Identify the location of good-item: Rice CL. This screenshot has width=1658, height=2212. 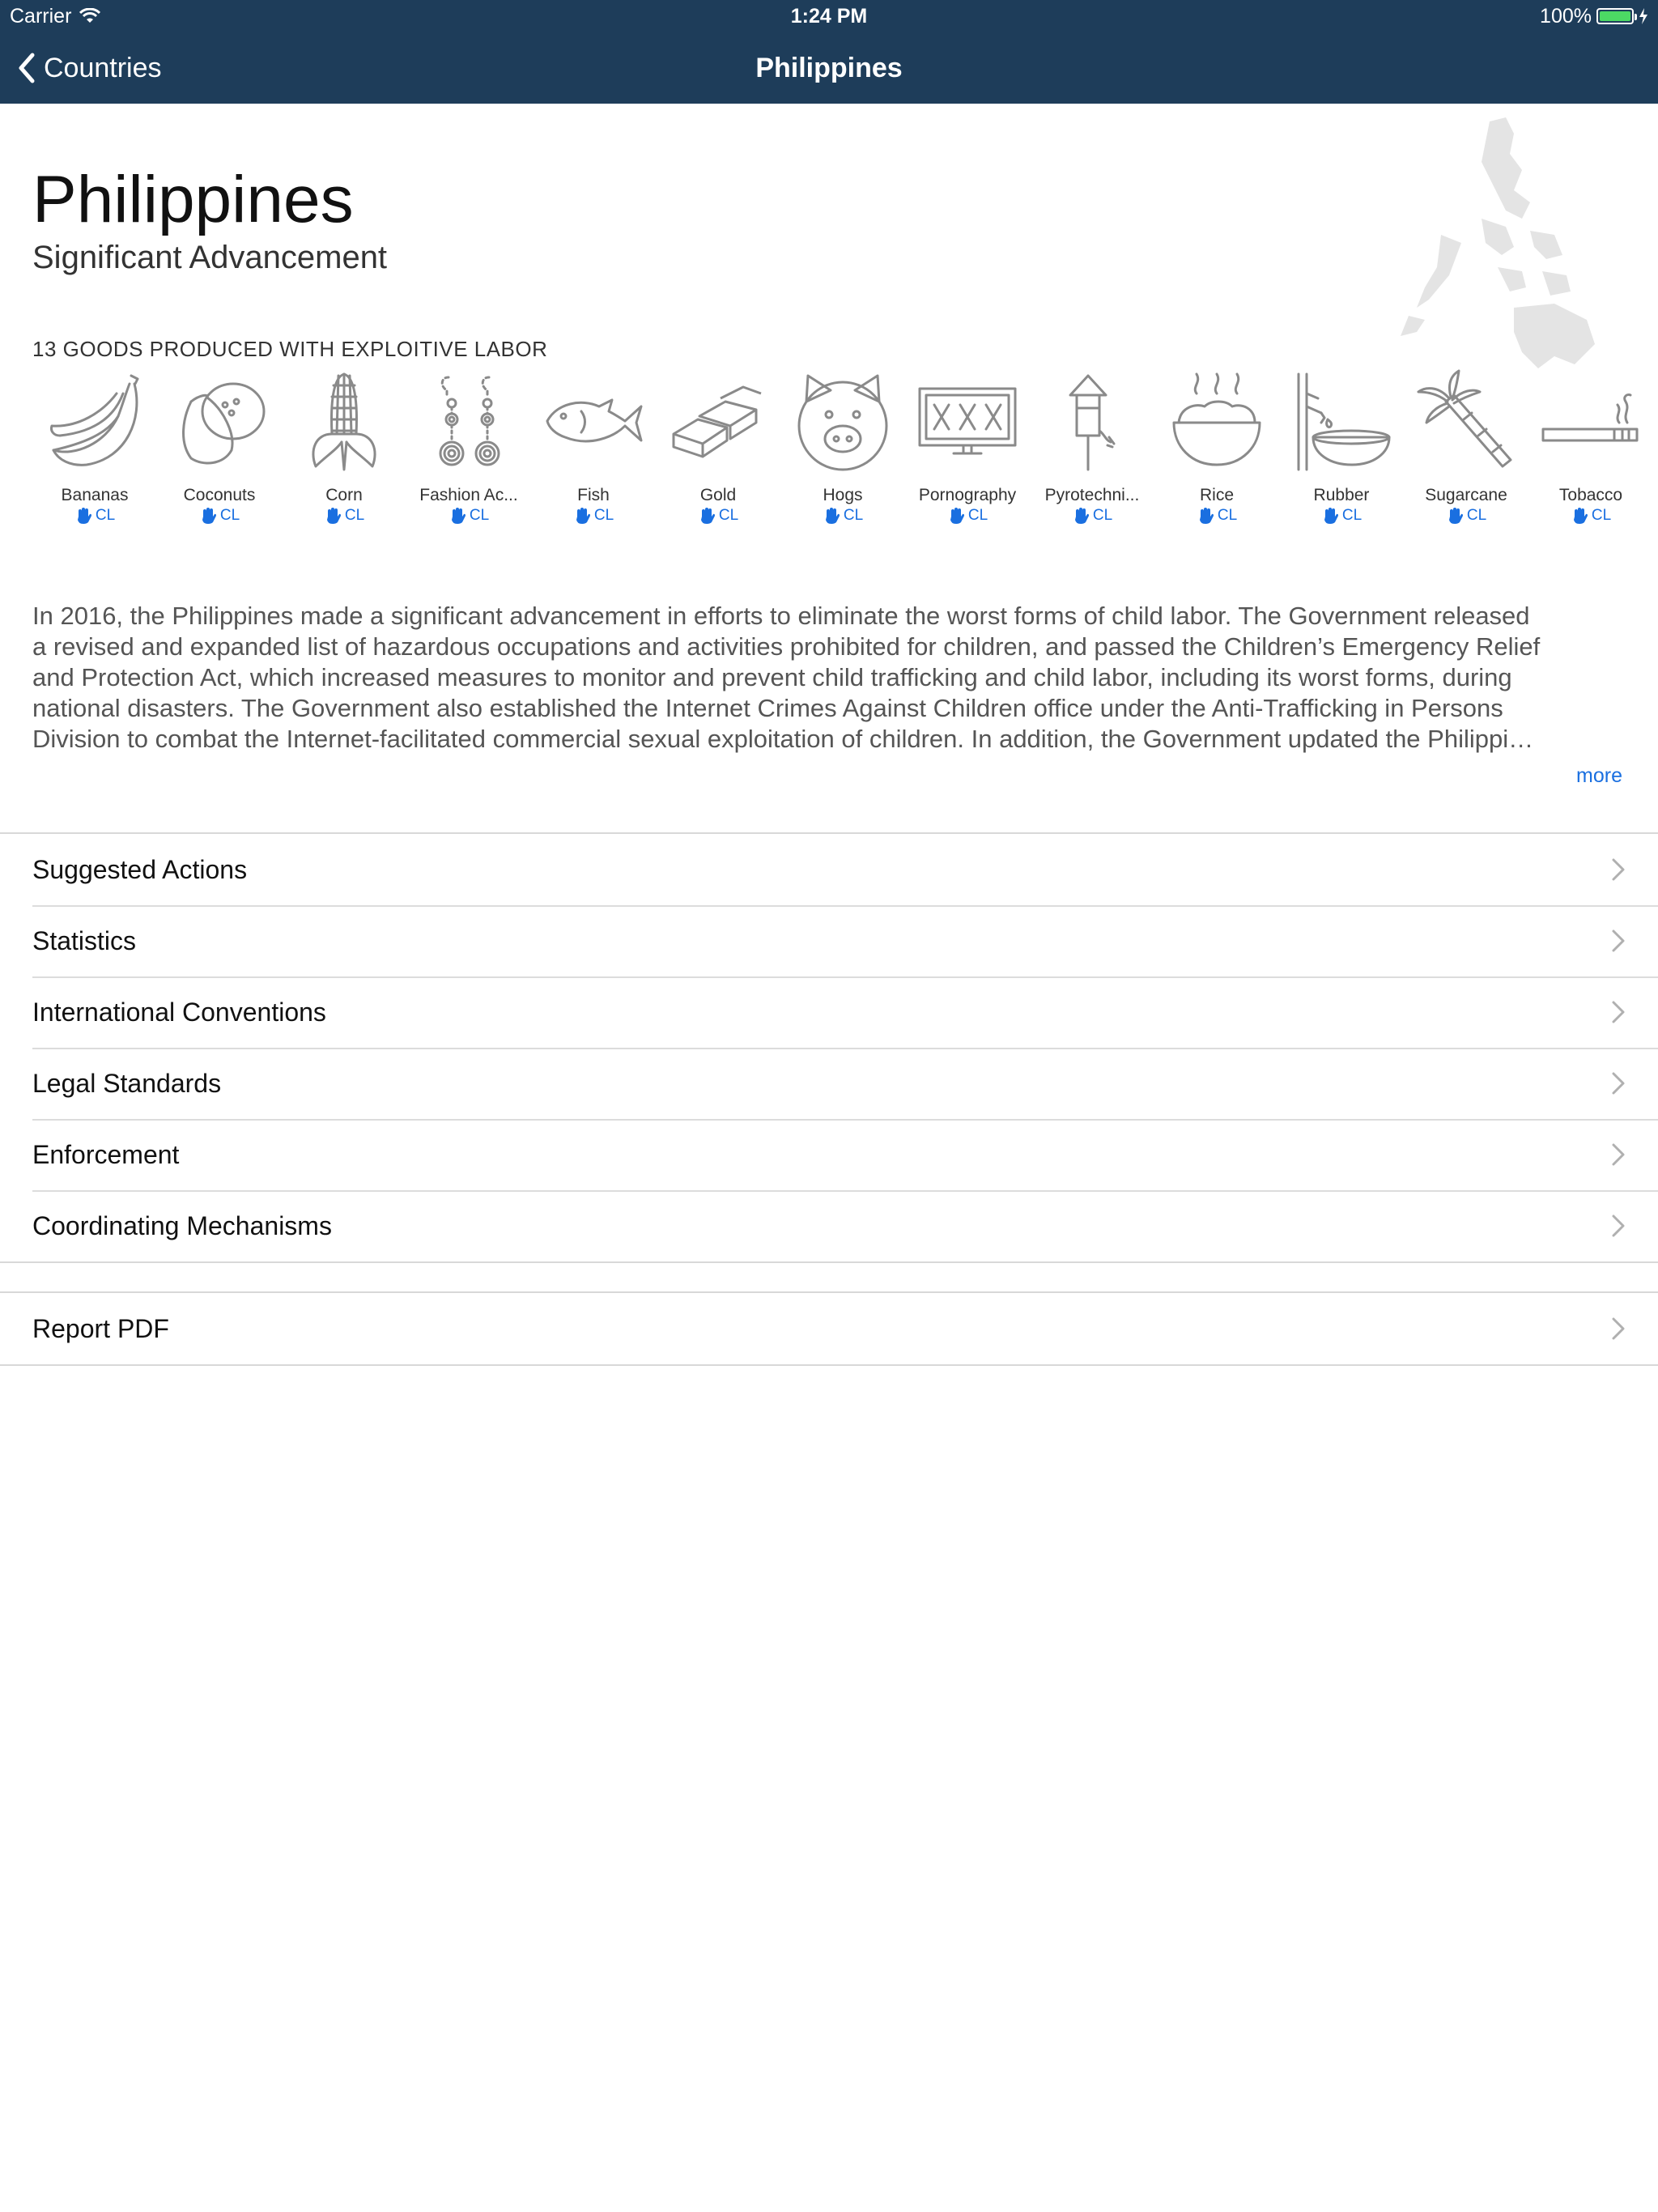
(1216, 450).